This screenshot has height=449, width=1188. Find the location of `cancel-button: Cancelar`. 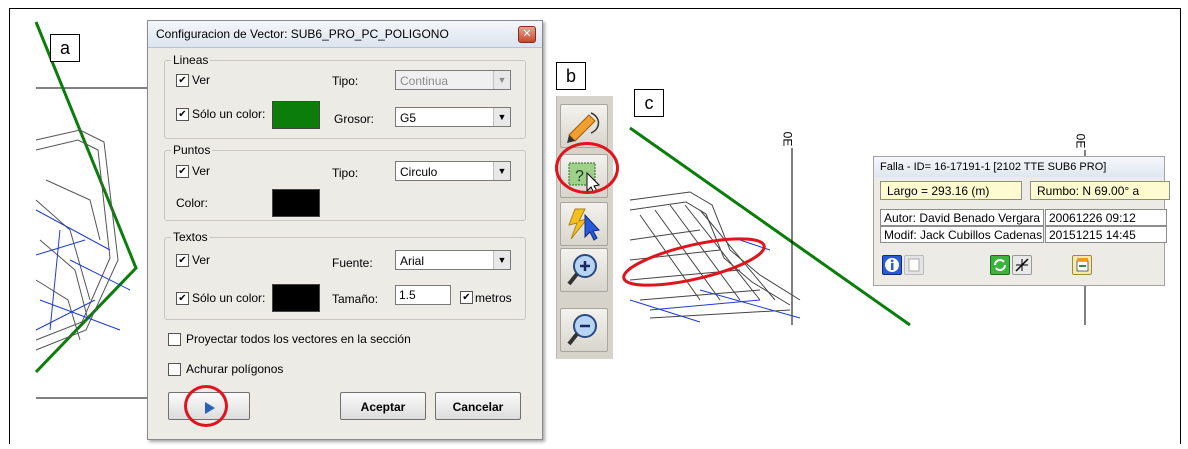

cancel-button: Cancelar is located at coordinates (478, 406).